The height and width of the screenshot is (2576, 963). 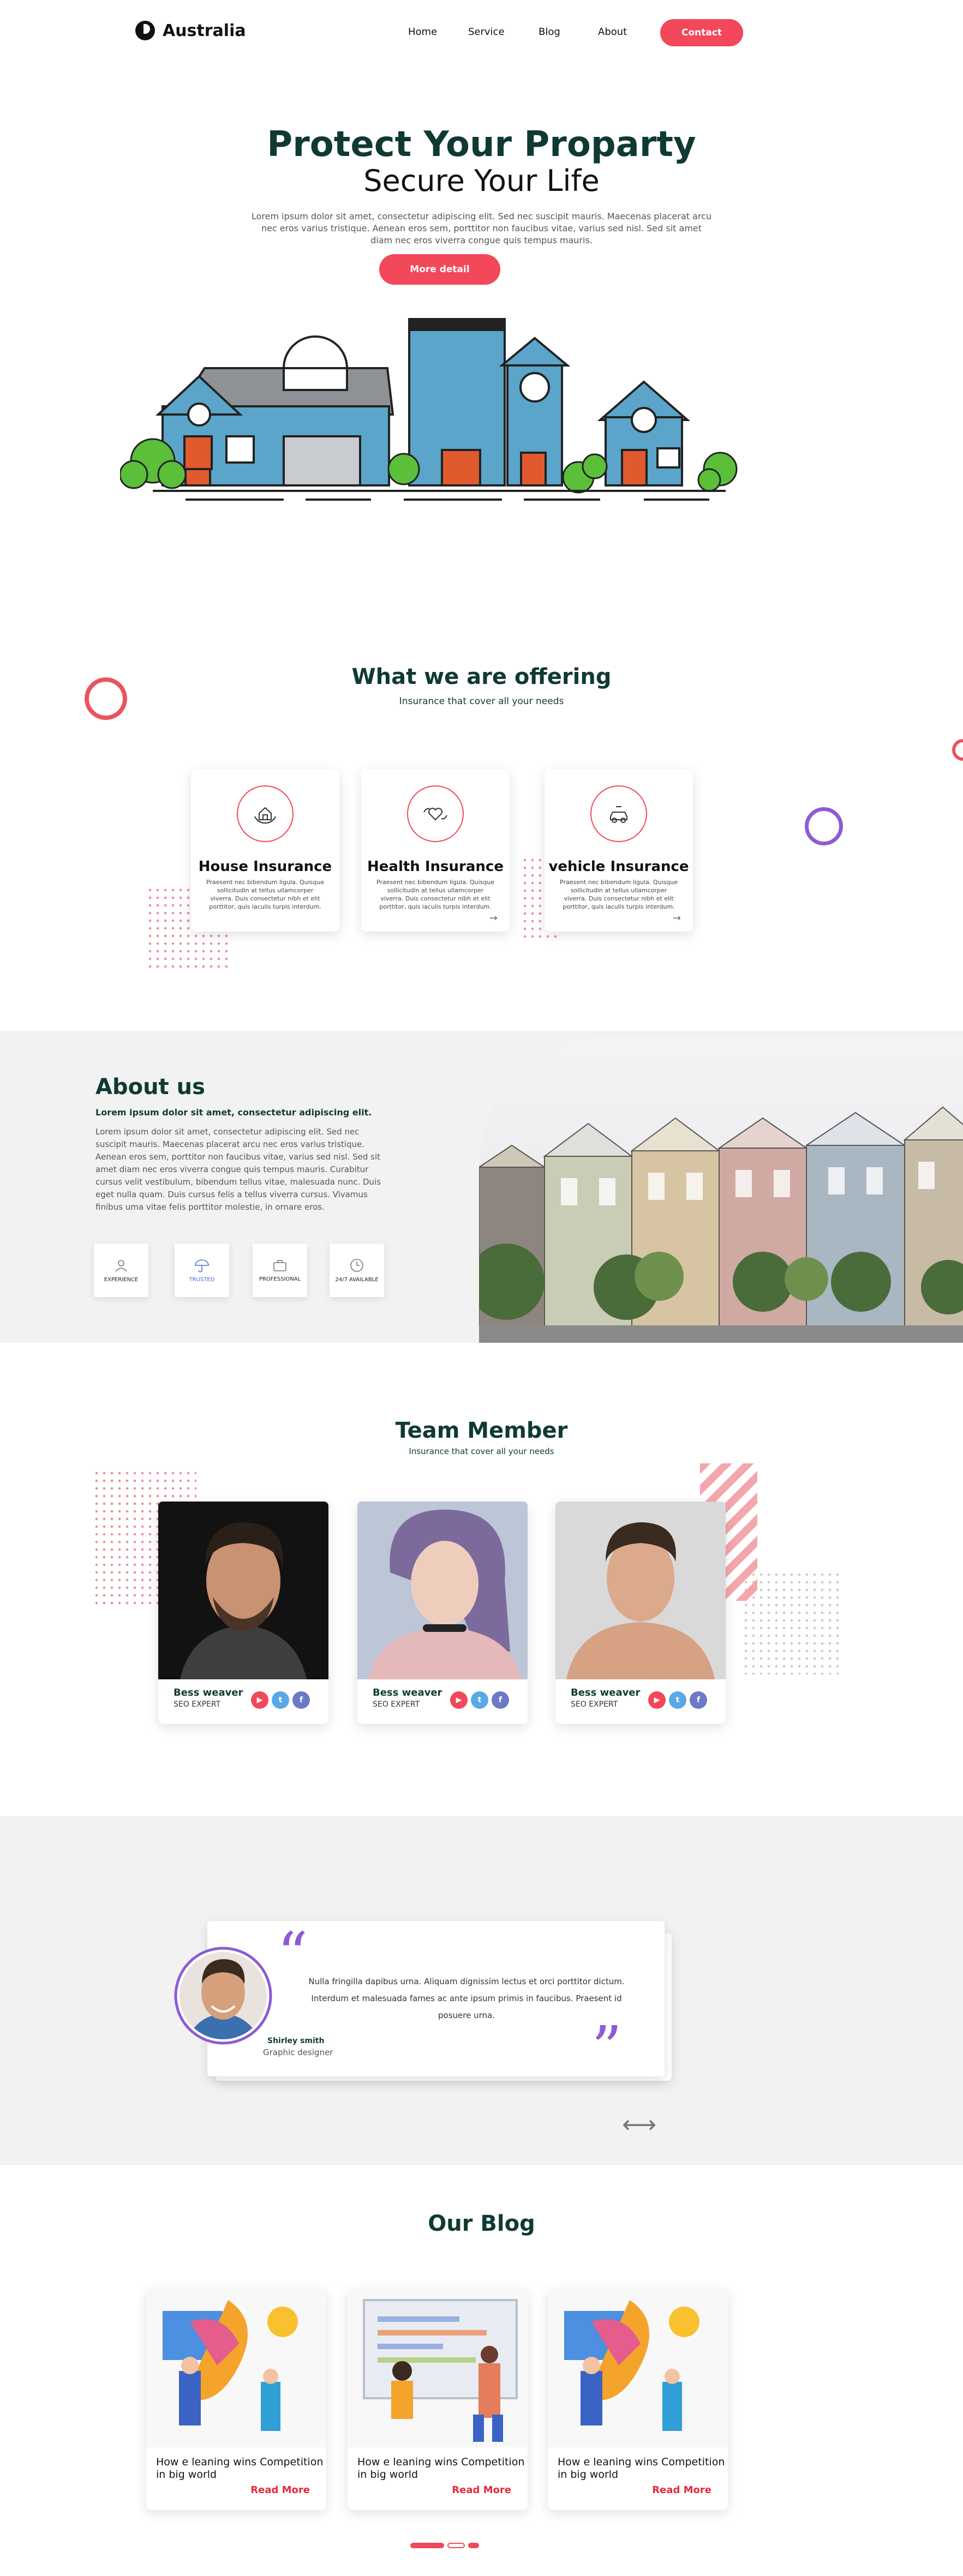 What do you see at coordinates (429, 410) in the screenshot?
I see `houses-illustration` at bounding box center [429, 410].